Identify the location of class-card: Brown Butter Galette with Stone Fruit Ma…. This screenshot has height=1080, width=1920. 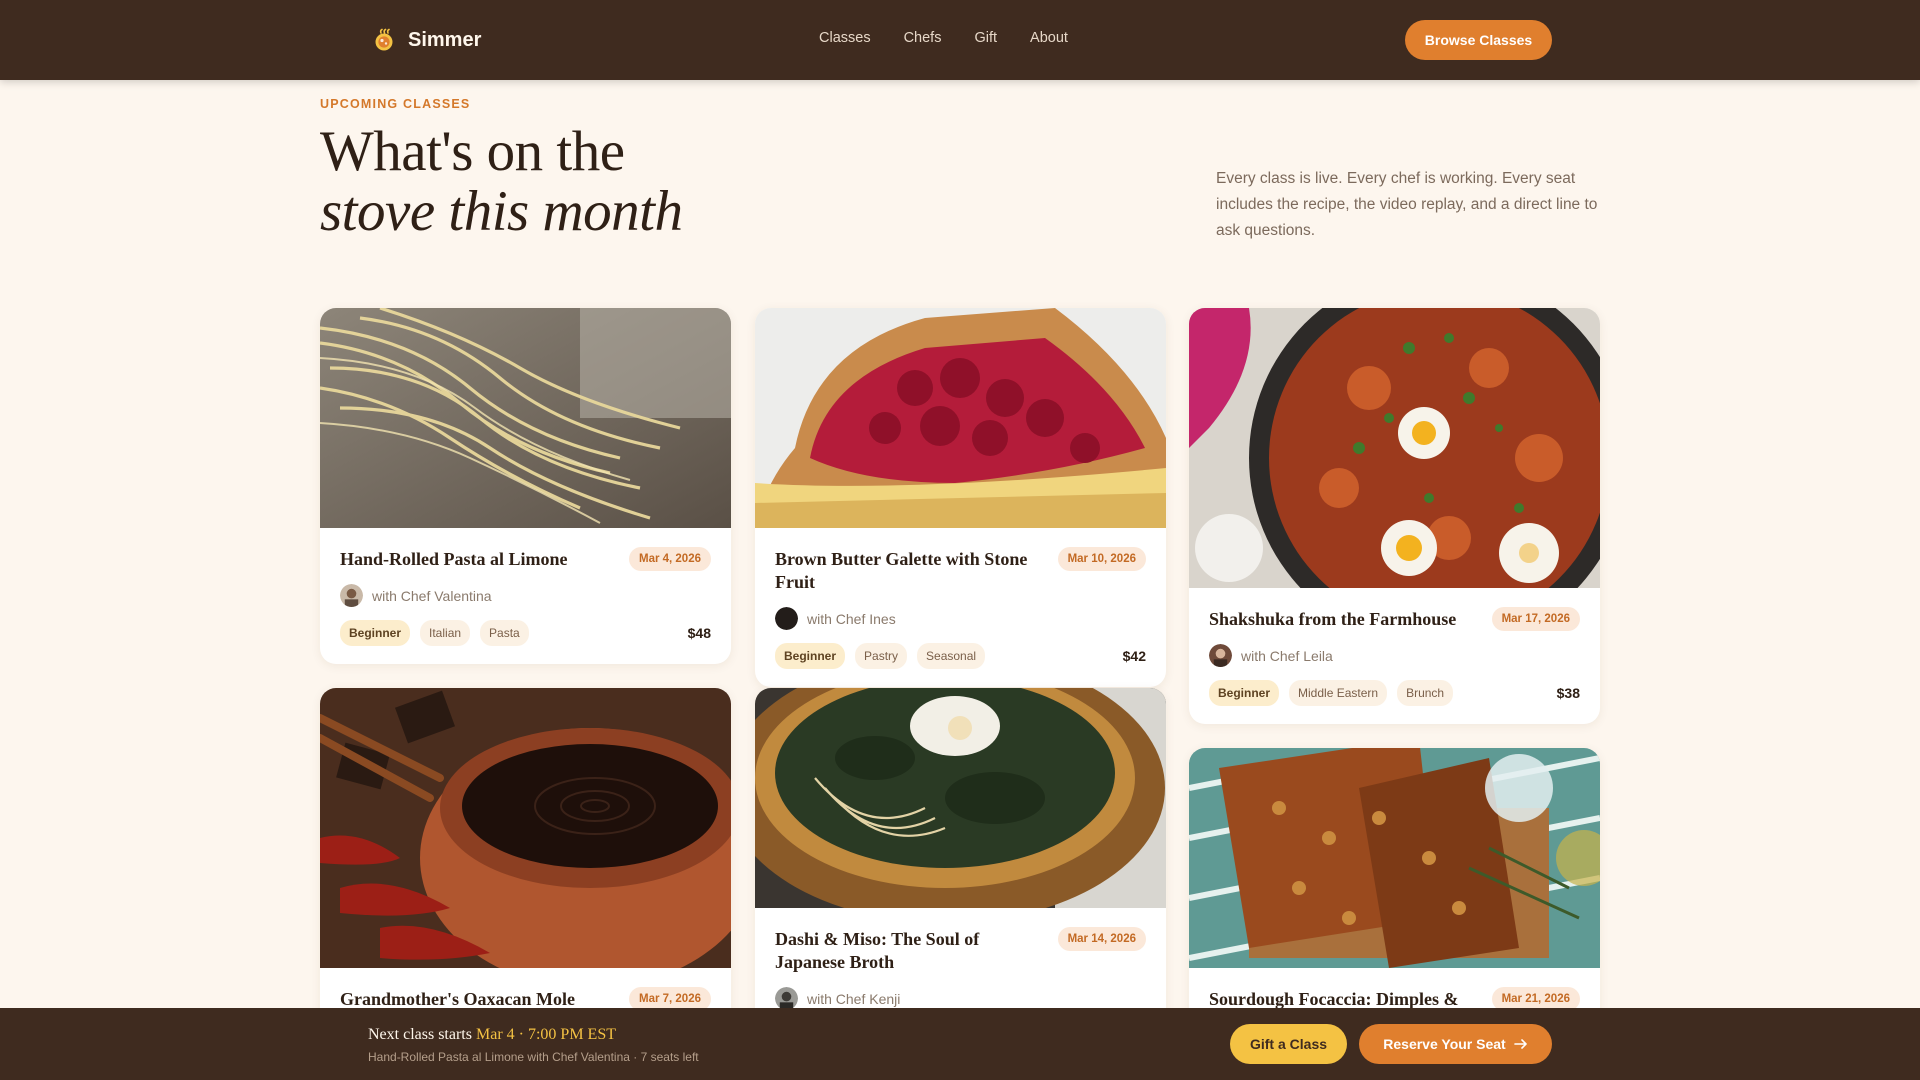
(960, 497).